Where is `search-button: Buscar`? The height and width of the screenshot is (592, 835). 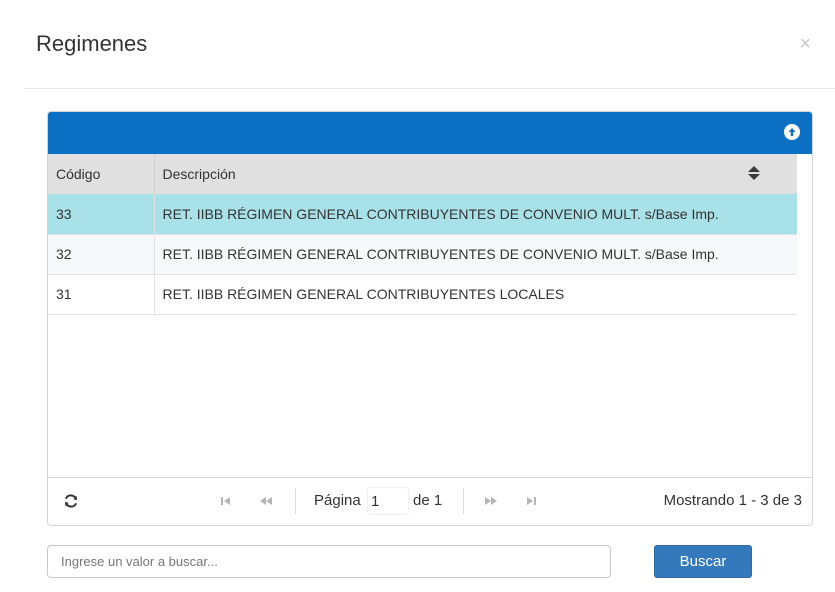 search-button: Buscar is located at coordinates (703, 561).